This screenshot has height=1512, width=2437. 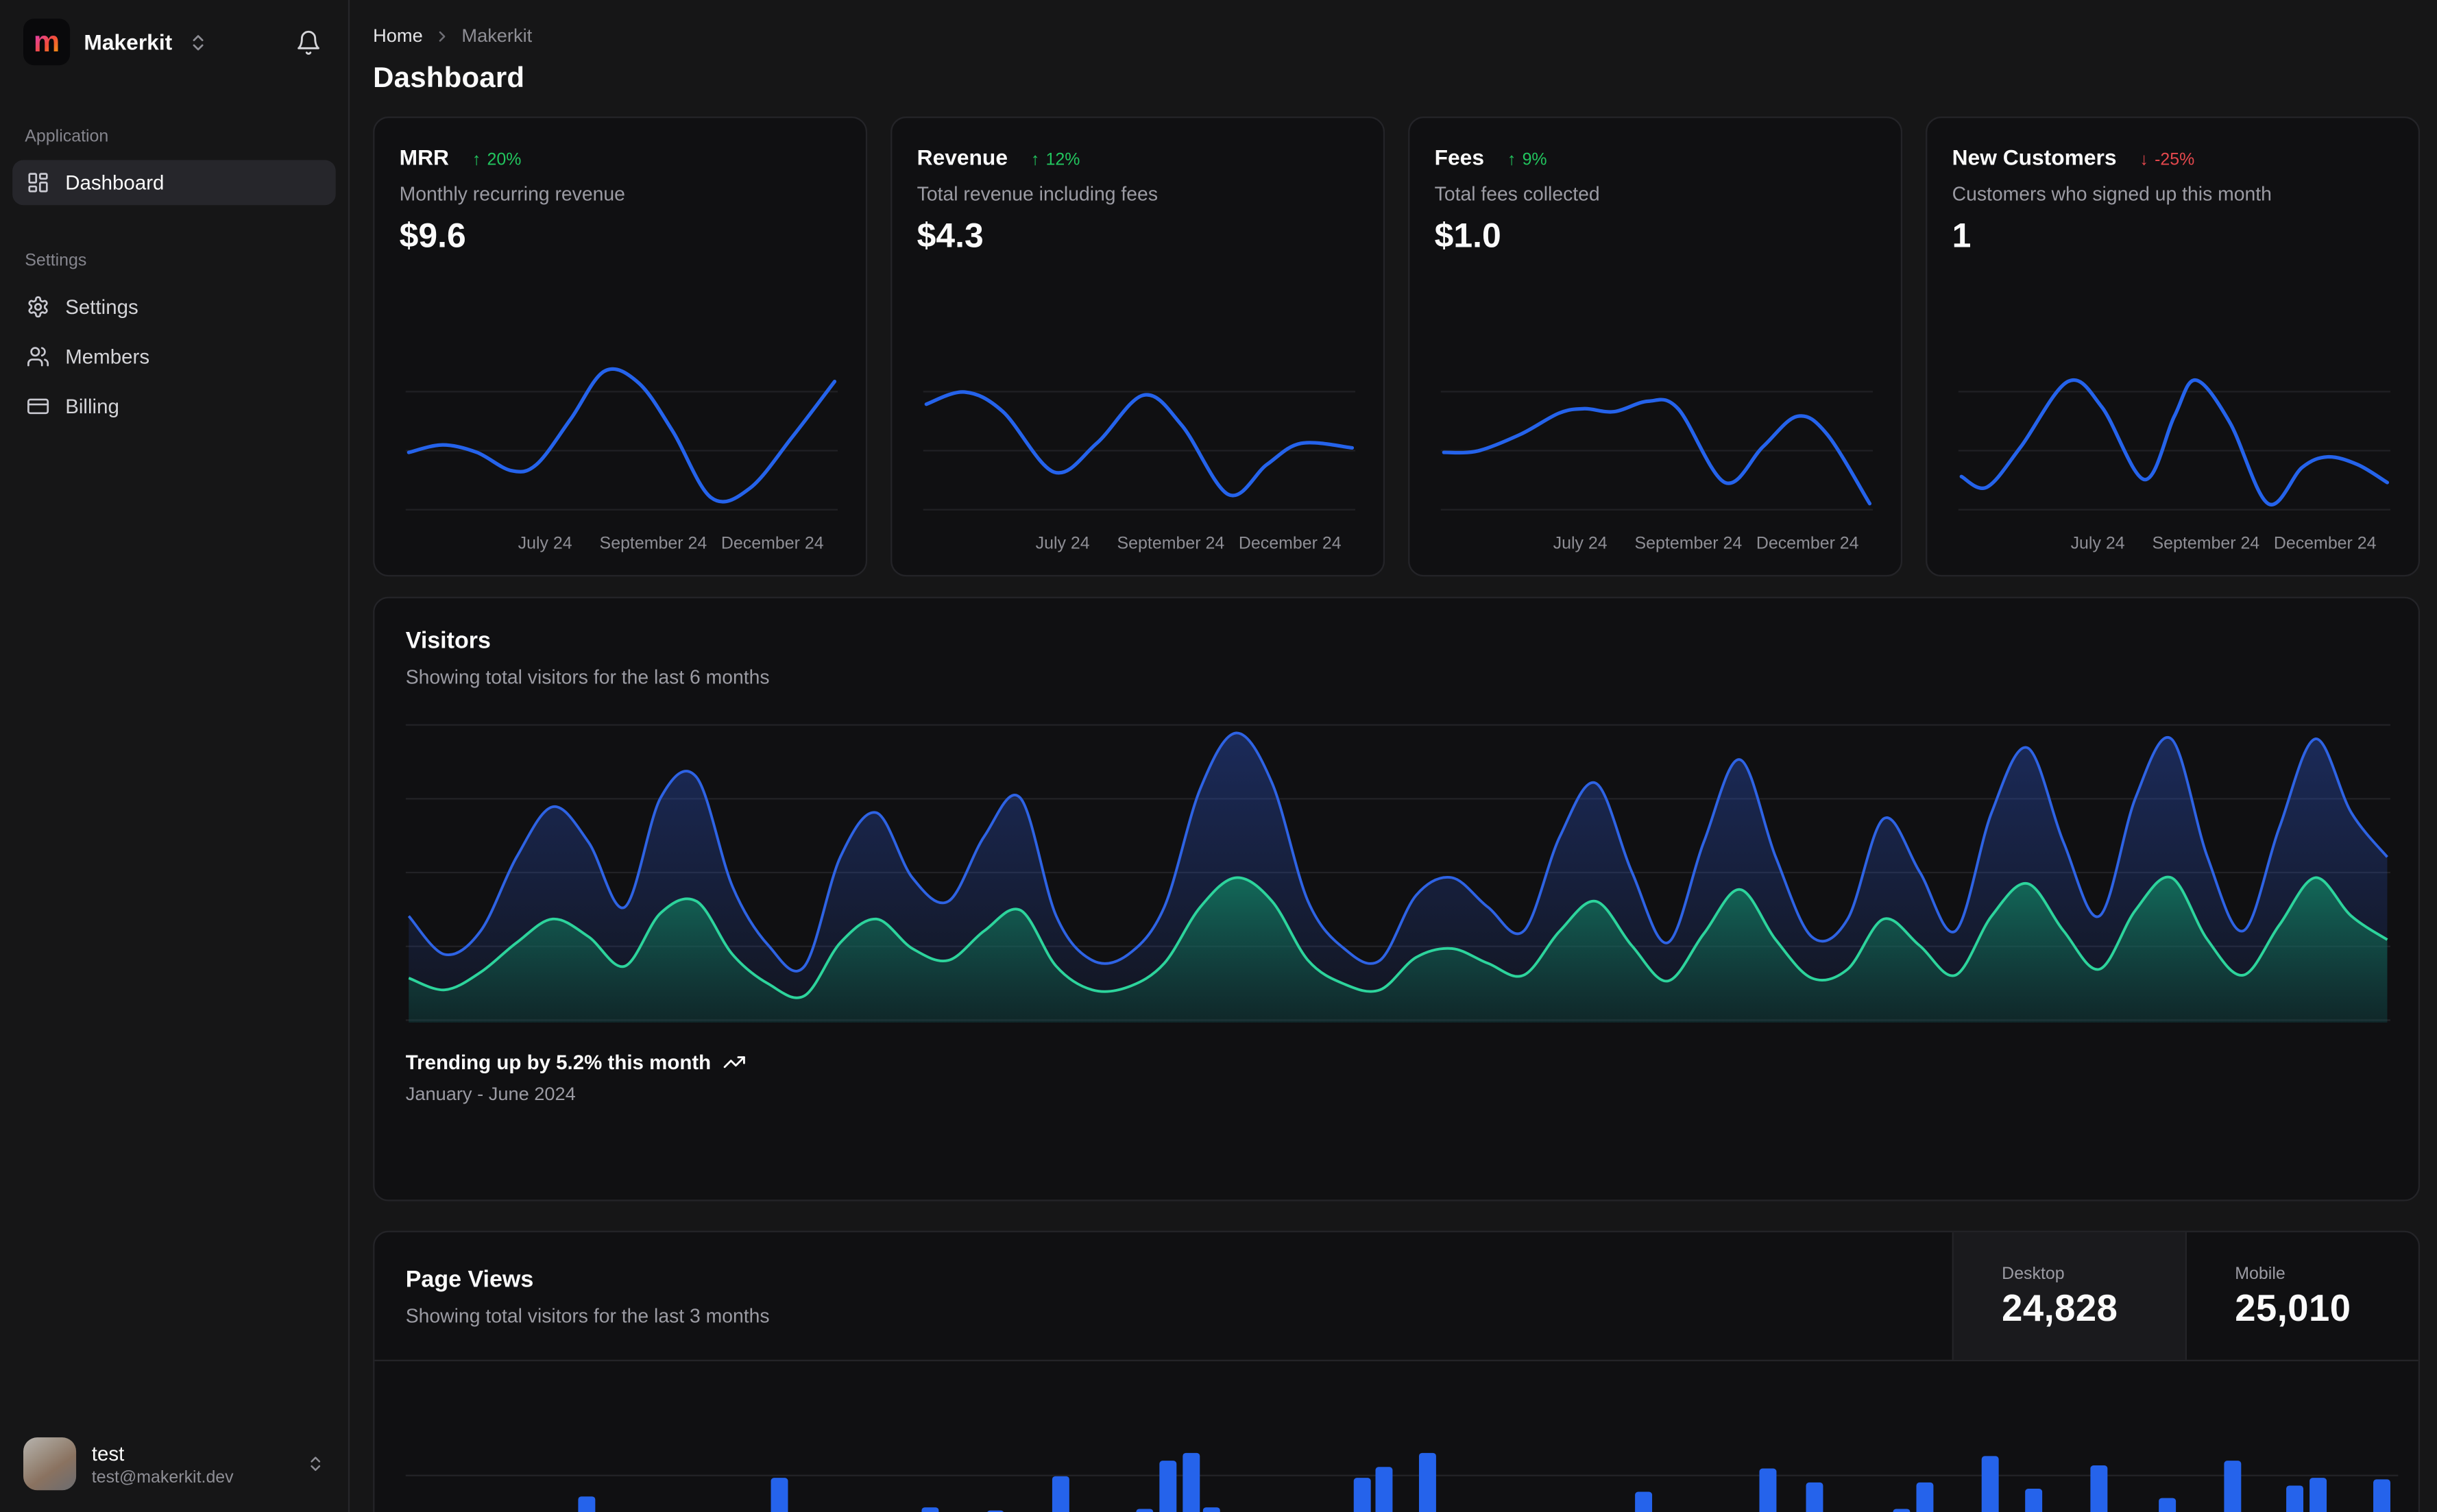 What do you see at coordinates (2293, 1308) in the screenshot?
I see `mobile-total: 25,010` at bounding box center [2293, 1308].